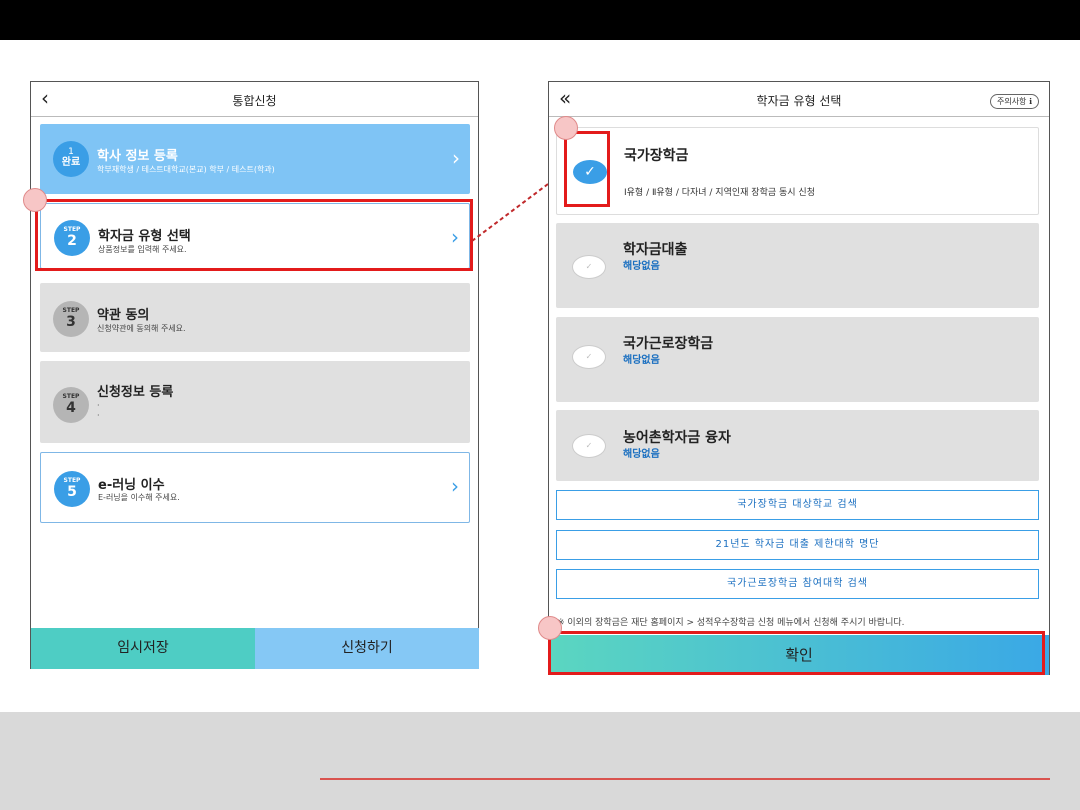  What do you see at coordinates (797, 445) in the screenshot?
I see `card-rural-loan: ✓ 농어촌학자금 융자 해당없음` at bounding box center [797, 445].